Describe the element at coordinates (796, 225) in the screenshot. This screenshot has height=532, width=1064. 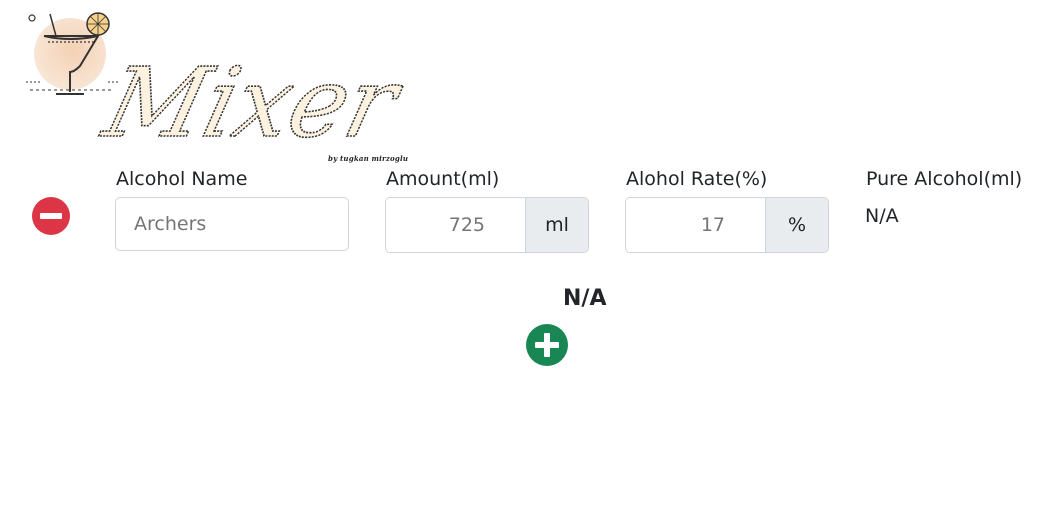
I see `rate-unit: %` at that location.